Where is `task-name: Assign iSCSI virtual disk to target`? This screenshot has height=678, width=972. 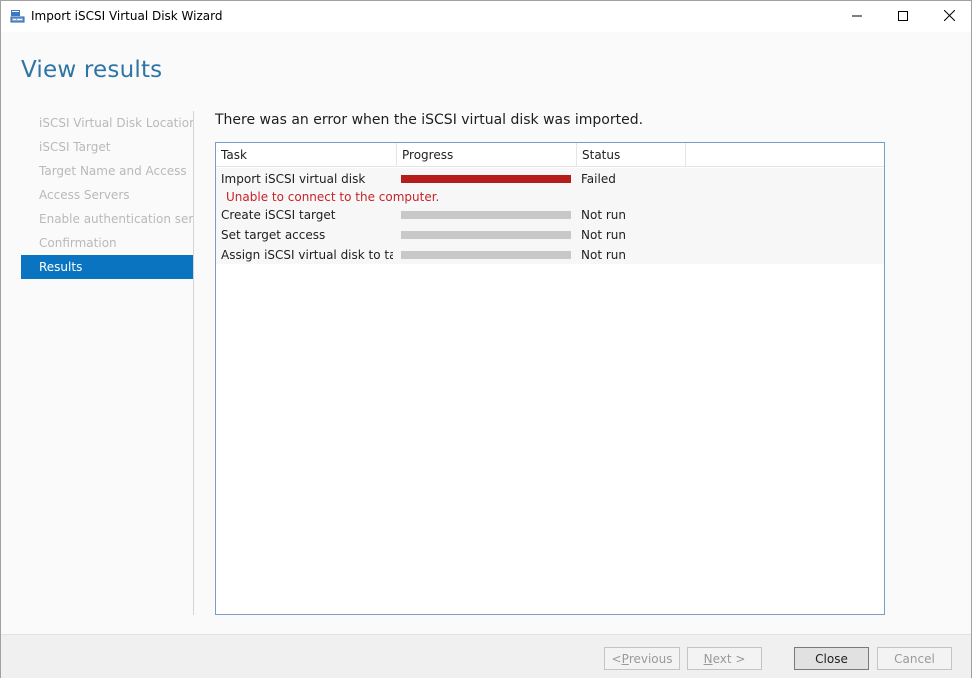
task-name: Assign iSCSI virtual disk to target is located at coordinates (307, 255).